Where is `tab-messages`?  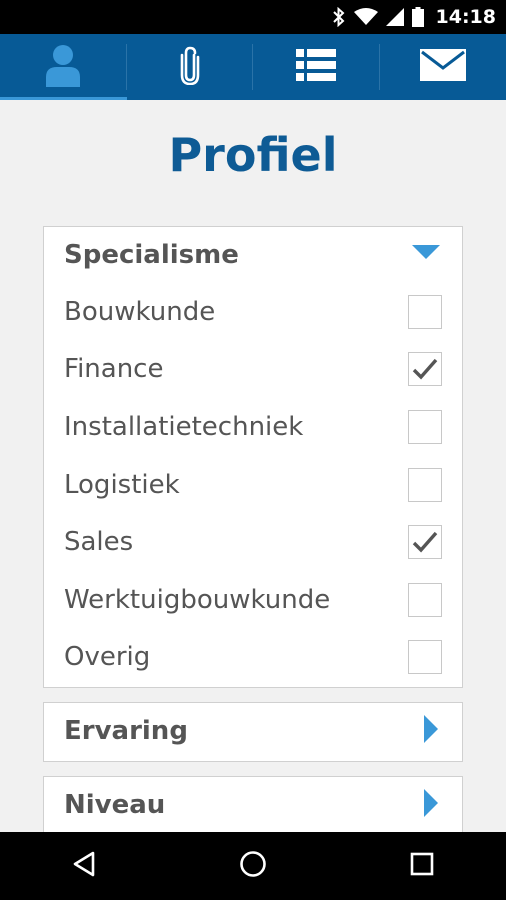
tab-messages is located at coordinates (443, 67).